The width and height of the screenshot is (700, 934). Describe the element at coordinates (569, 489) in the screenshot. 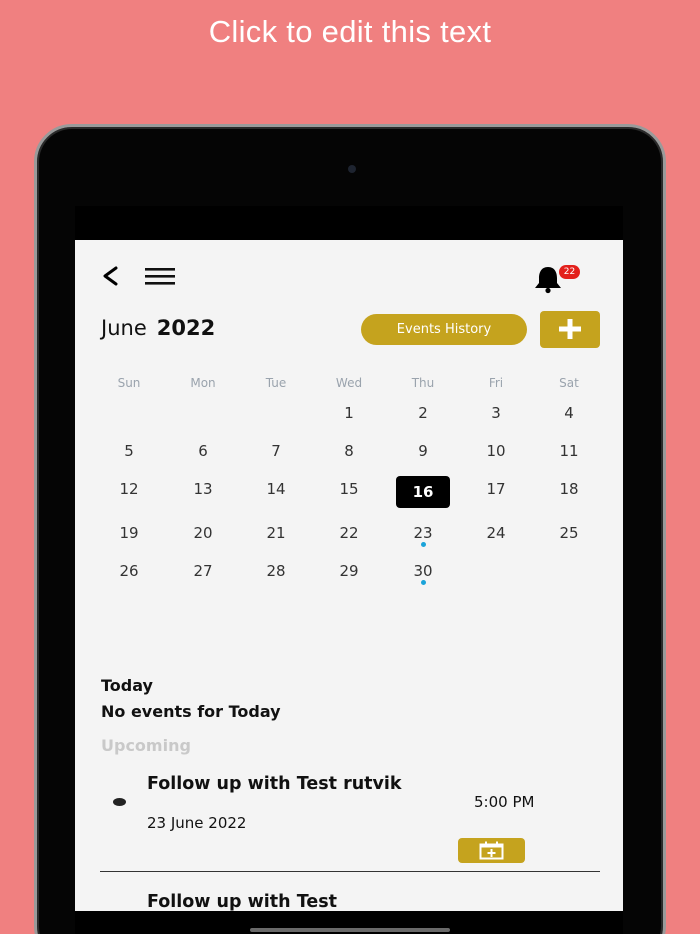

I see `calendar-day: 18` at that location.